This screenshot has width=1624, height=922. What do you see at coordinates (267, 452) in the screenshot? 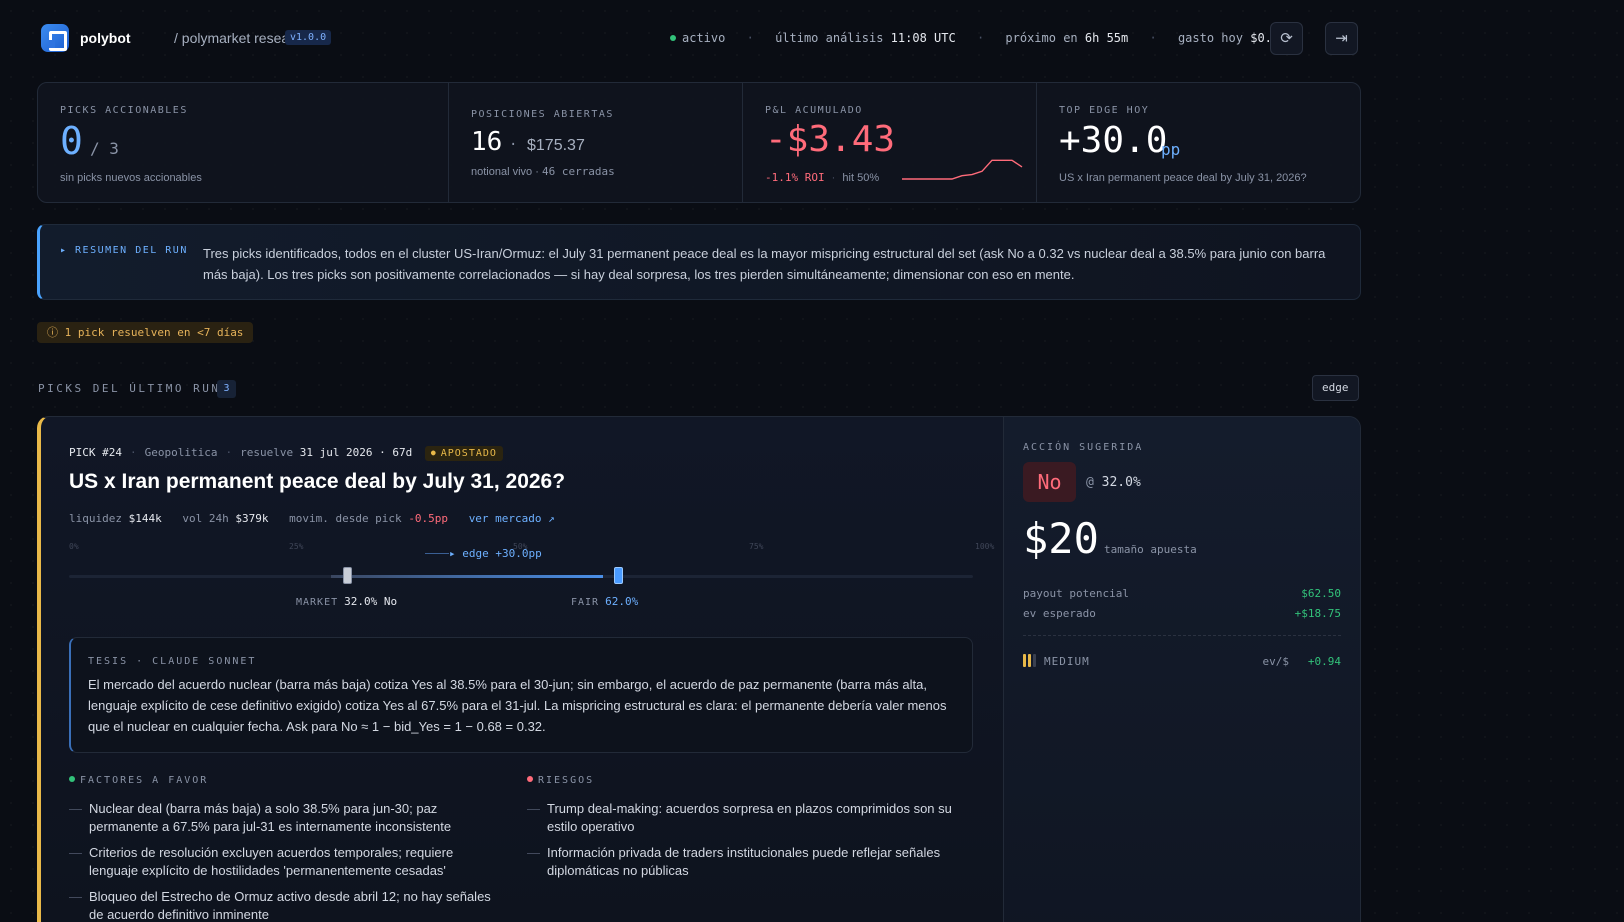
I see `resolves-label: resuelve` at bounding box center [267, 452].